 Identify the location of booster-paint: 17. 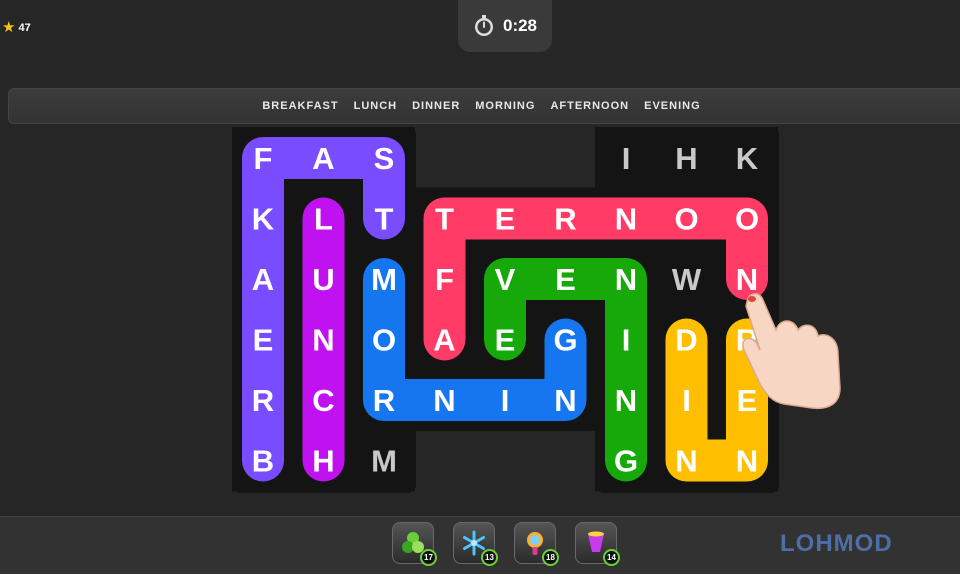
(414, 544).